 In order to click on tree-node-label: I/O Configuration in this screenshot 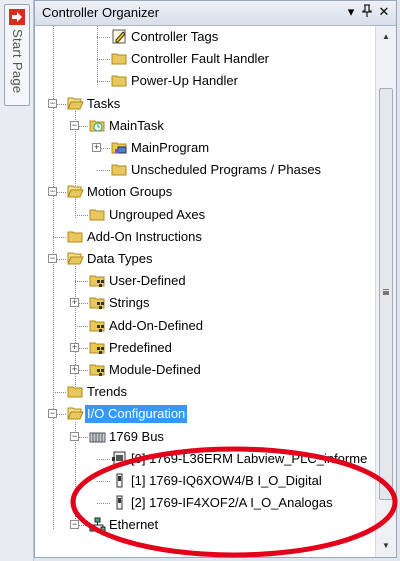, I will do `click(136, 414)`.